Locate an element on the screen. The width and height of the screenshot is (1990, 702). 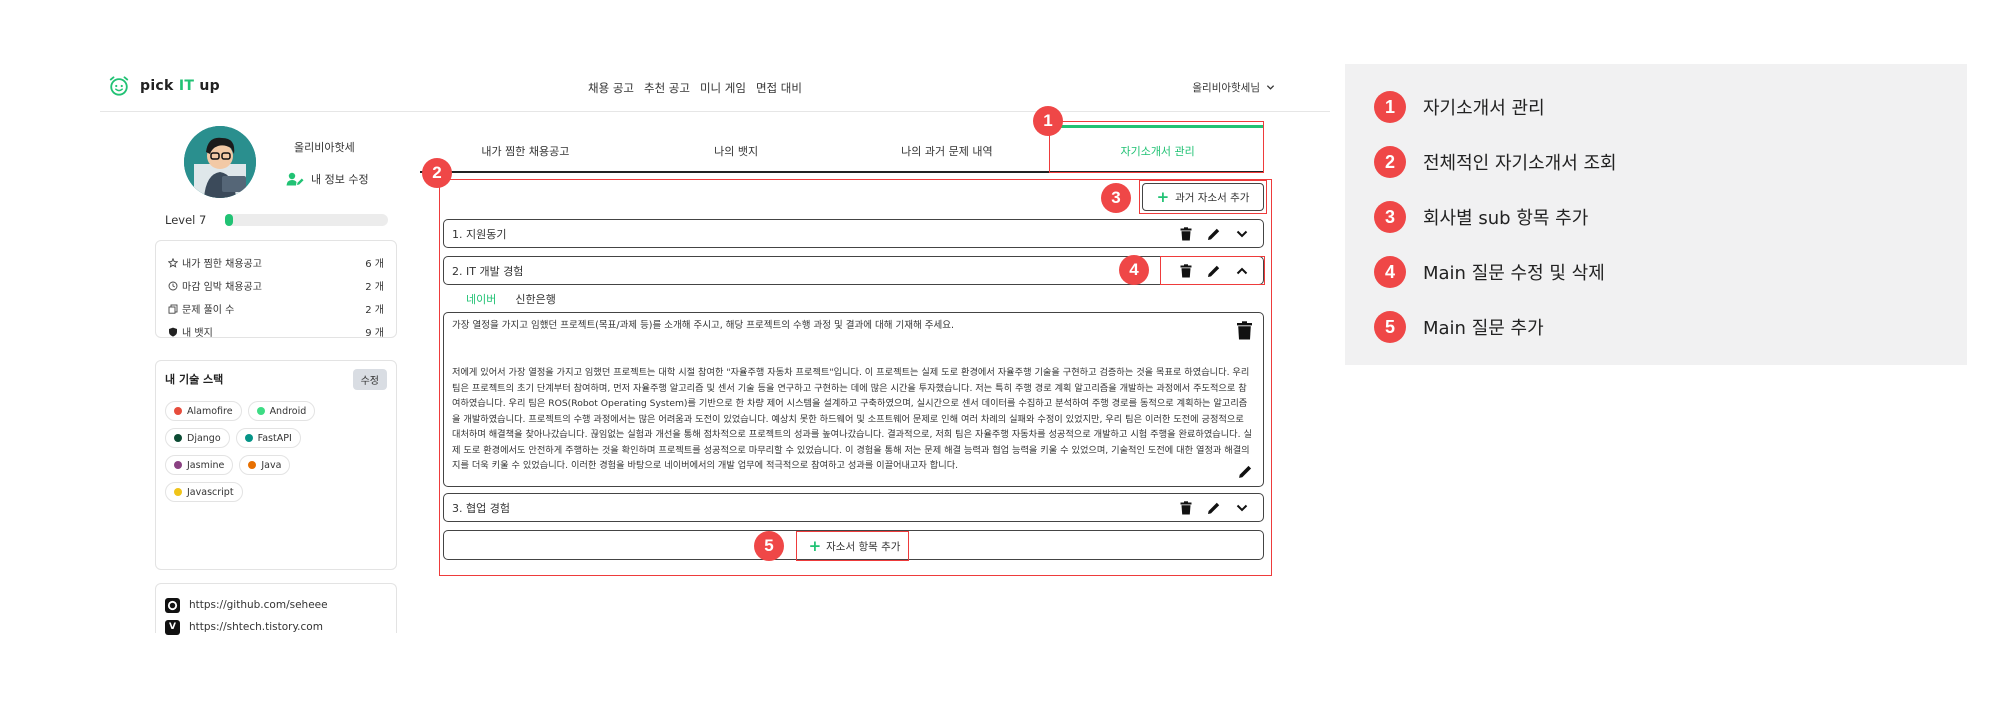
stat-row-problems-solved: 문제 풀이 수 2 개 is located at coordinates (276, 308).